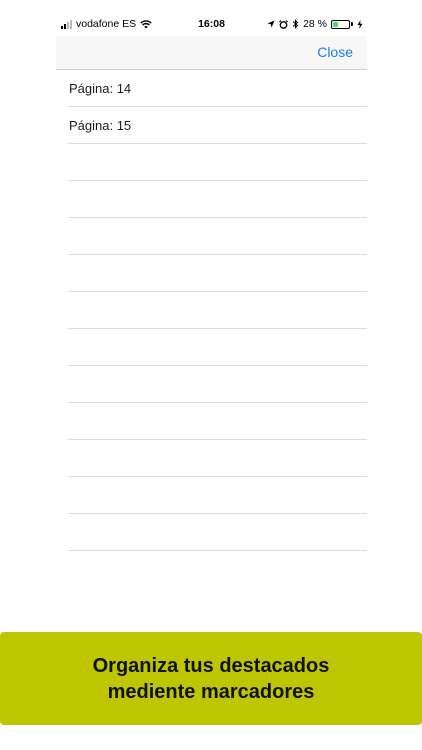  What do you see at coordinates (335, 24) in the screenshot?
I see `battery-fill` at bounding box center [335, 24].